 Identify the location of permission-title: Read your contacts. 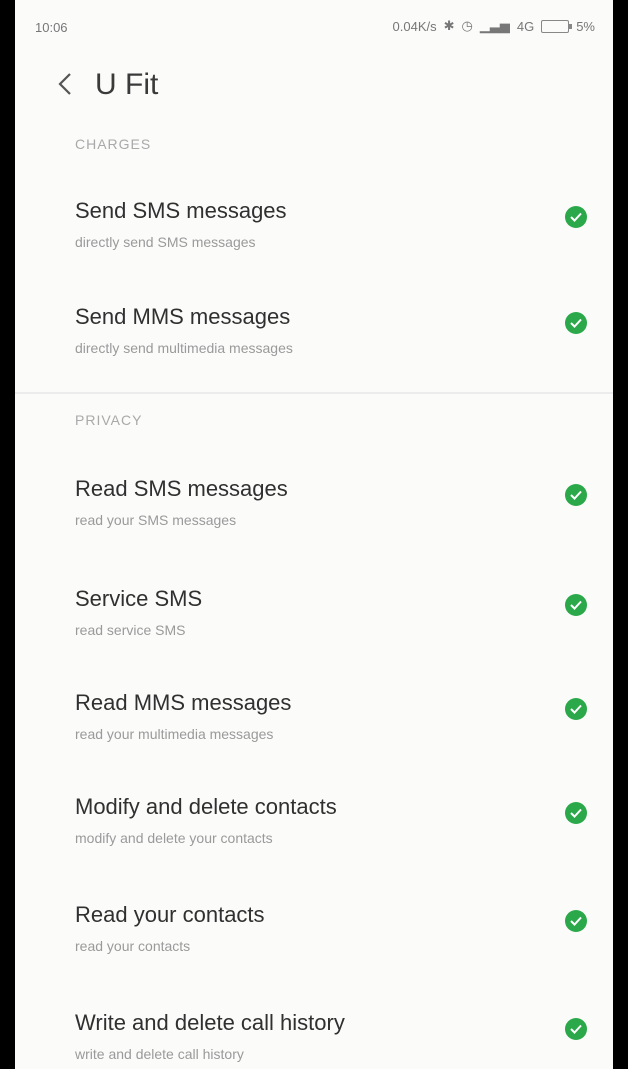
(170, 914).